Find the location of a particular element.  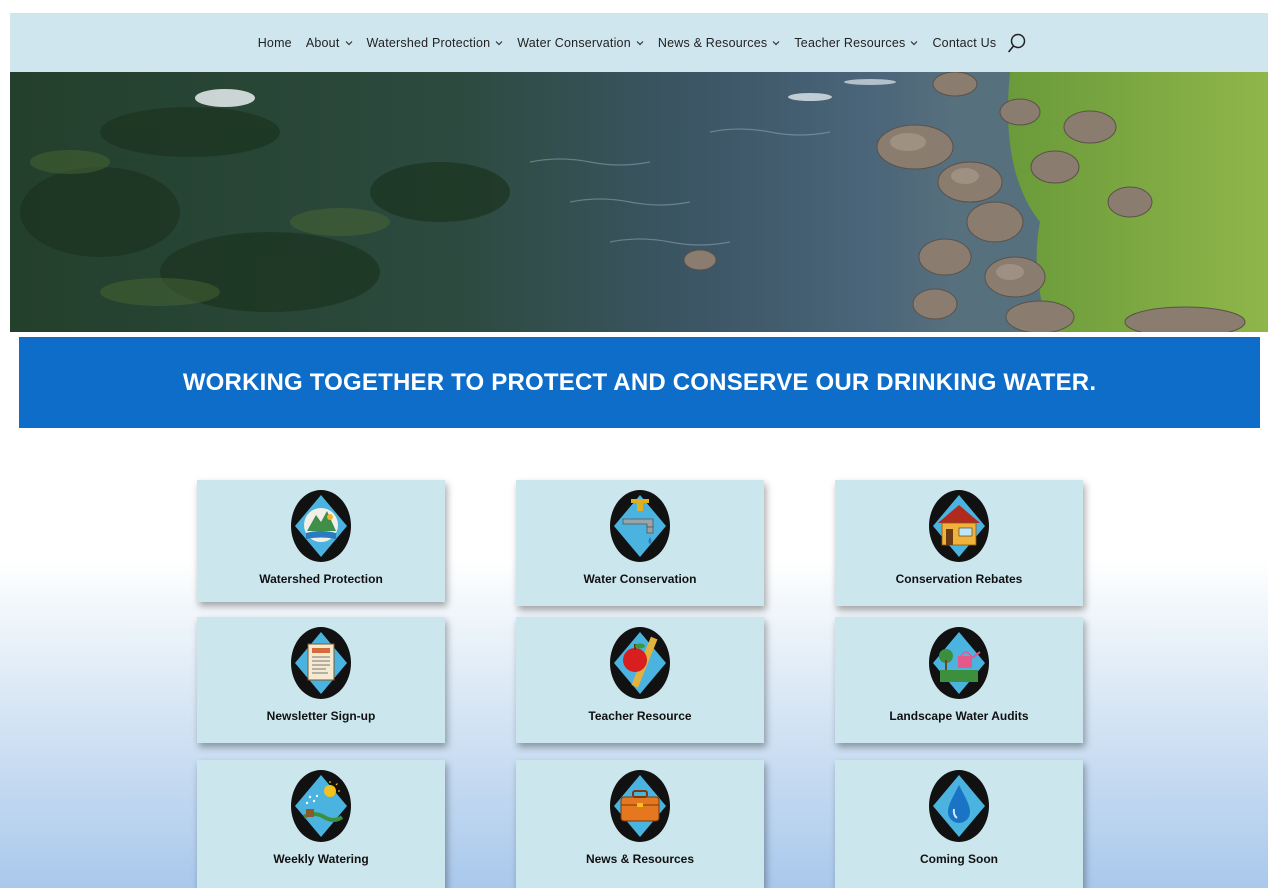

card-label: News & Resources is located at coordinates (640, 859).